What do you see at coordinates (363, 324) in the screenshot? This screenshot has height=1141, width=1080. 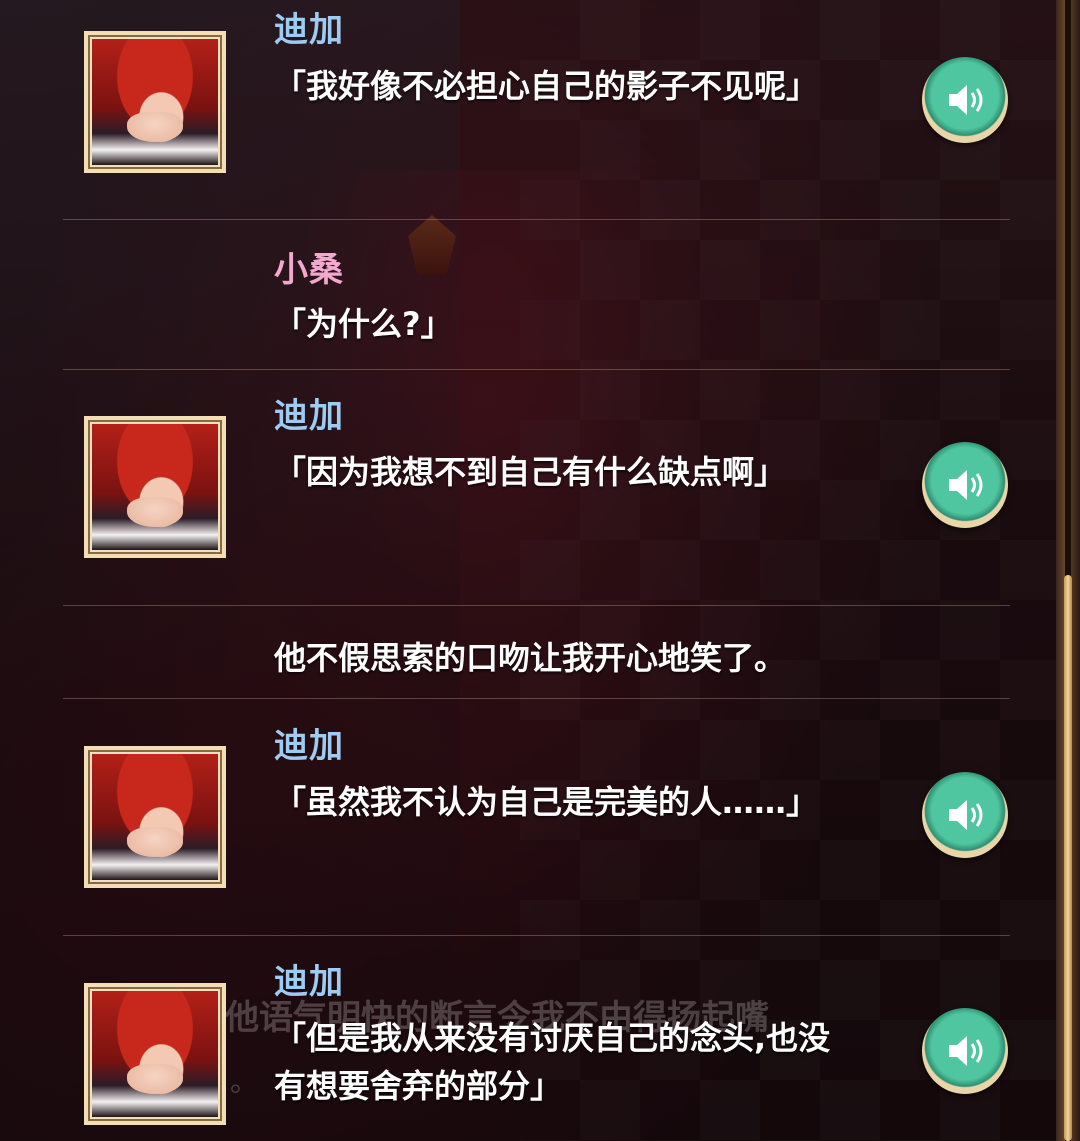 I see `dialogue-line: 「为什么?」` at bounding box center [363, 324].